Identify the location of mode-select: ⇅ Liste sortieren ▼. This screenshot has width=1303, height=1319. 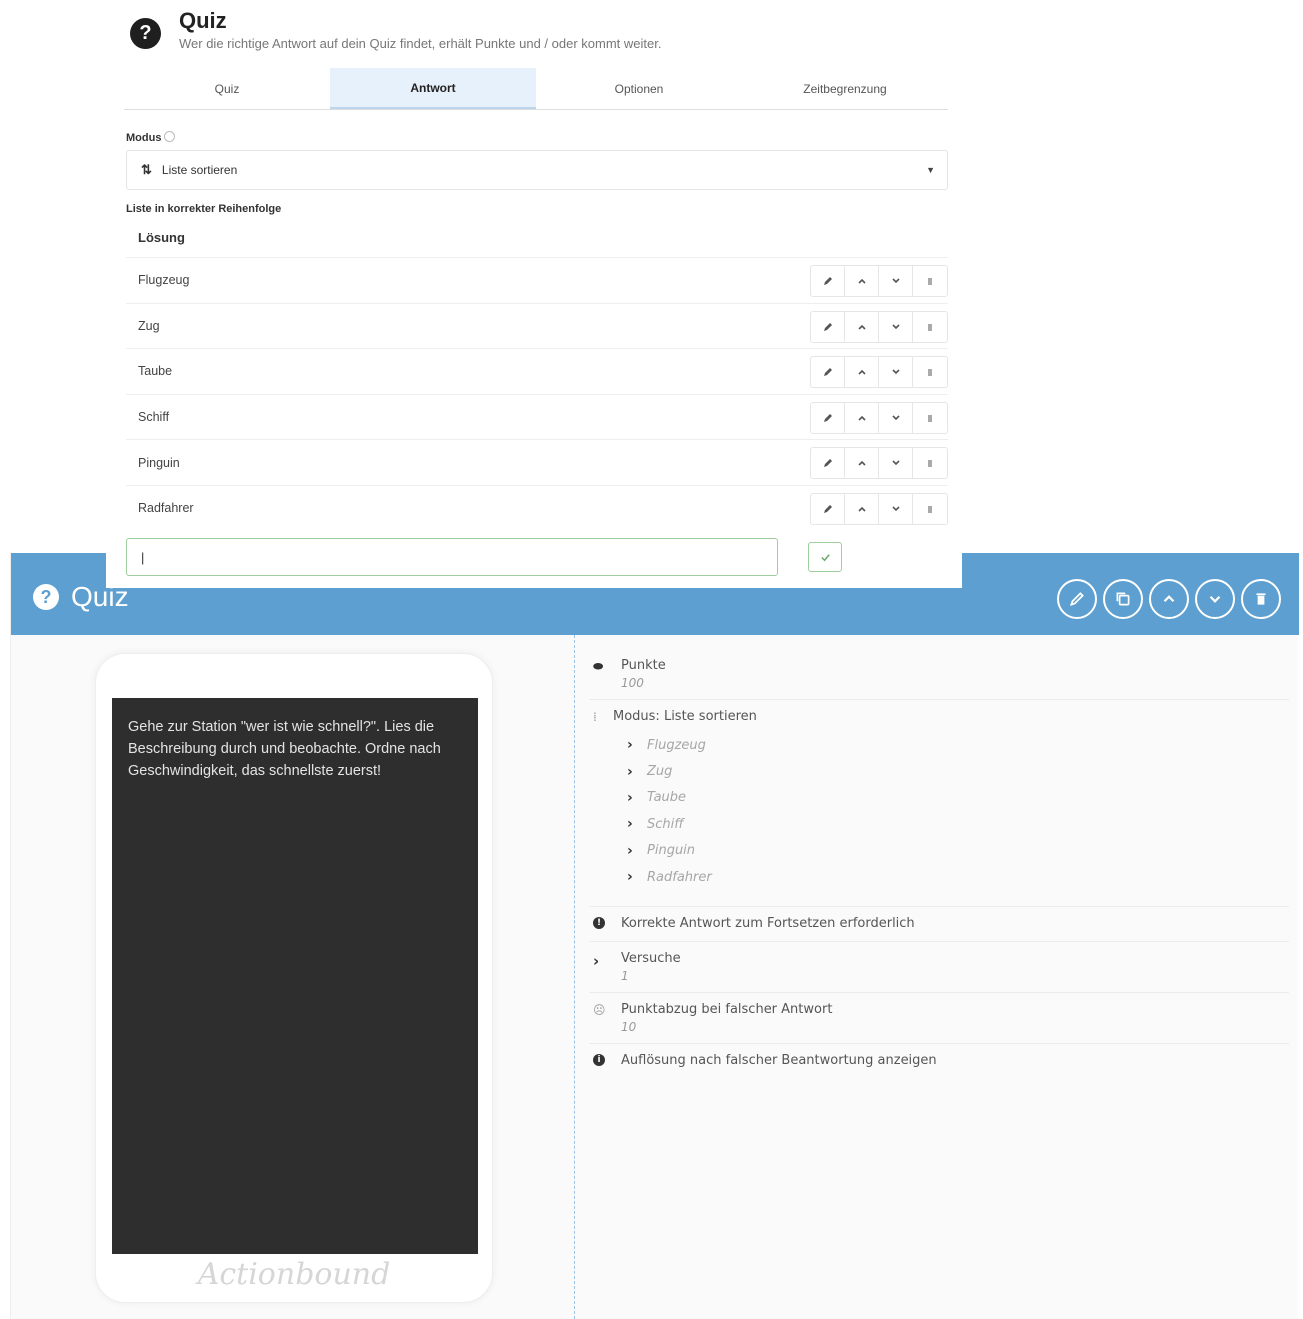
(537, 170).